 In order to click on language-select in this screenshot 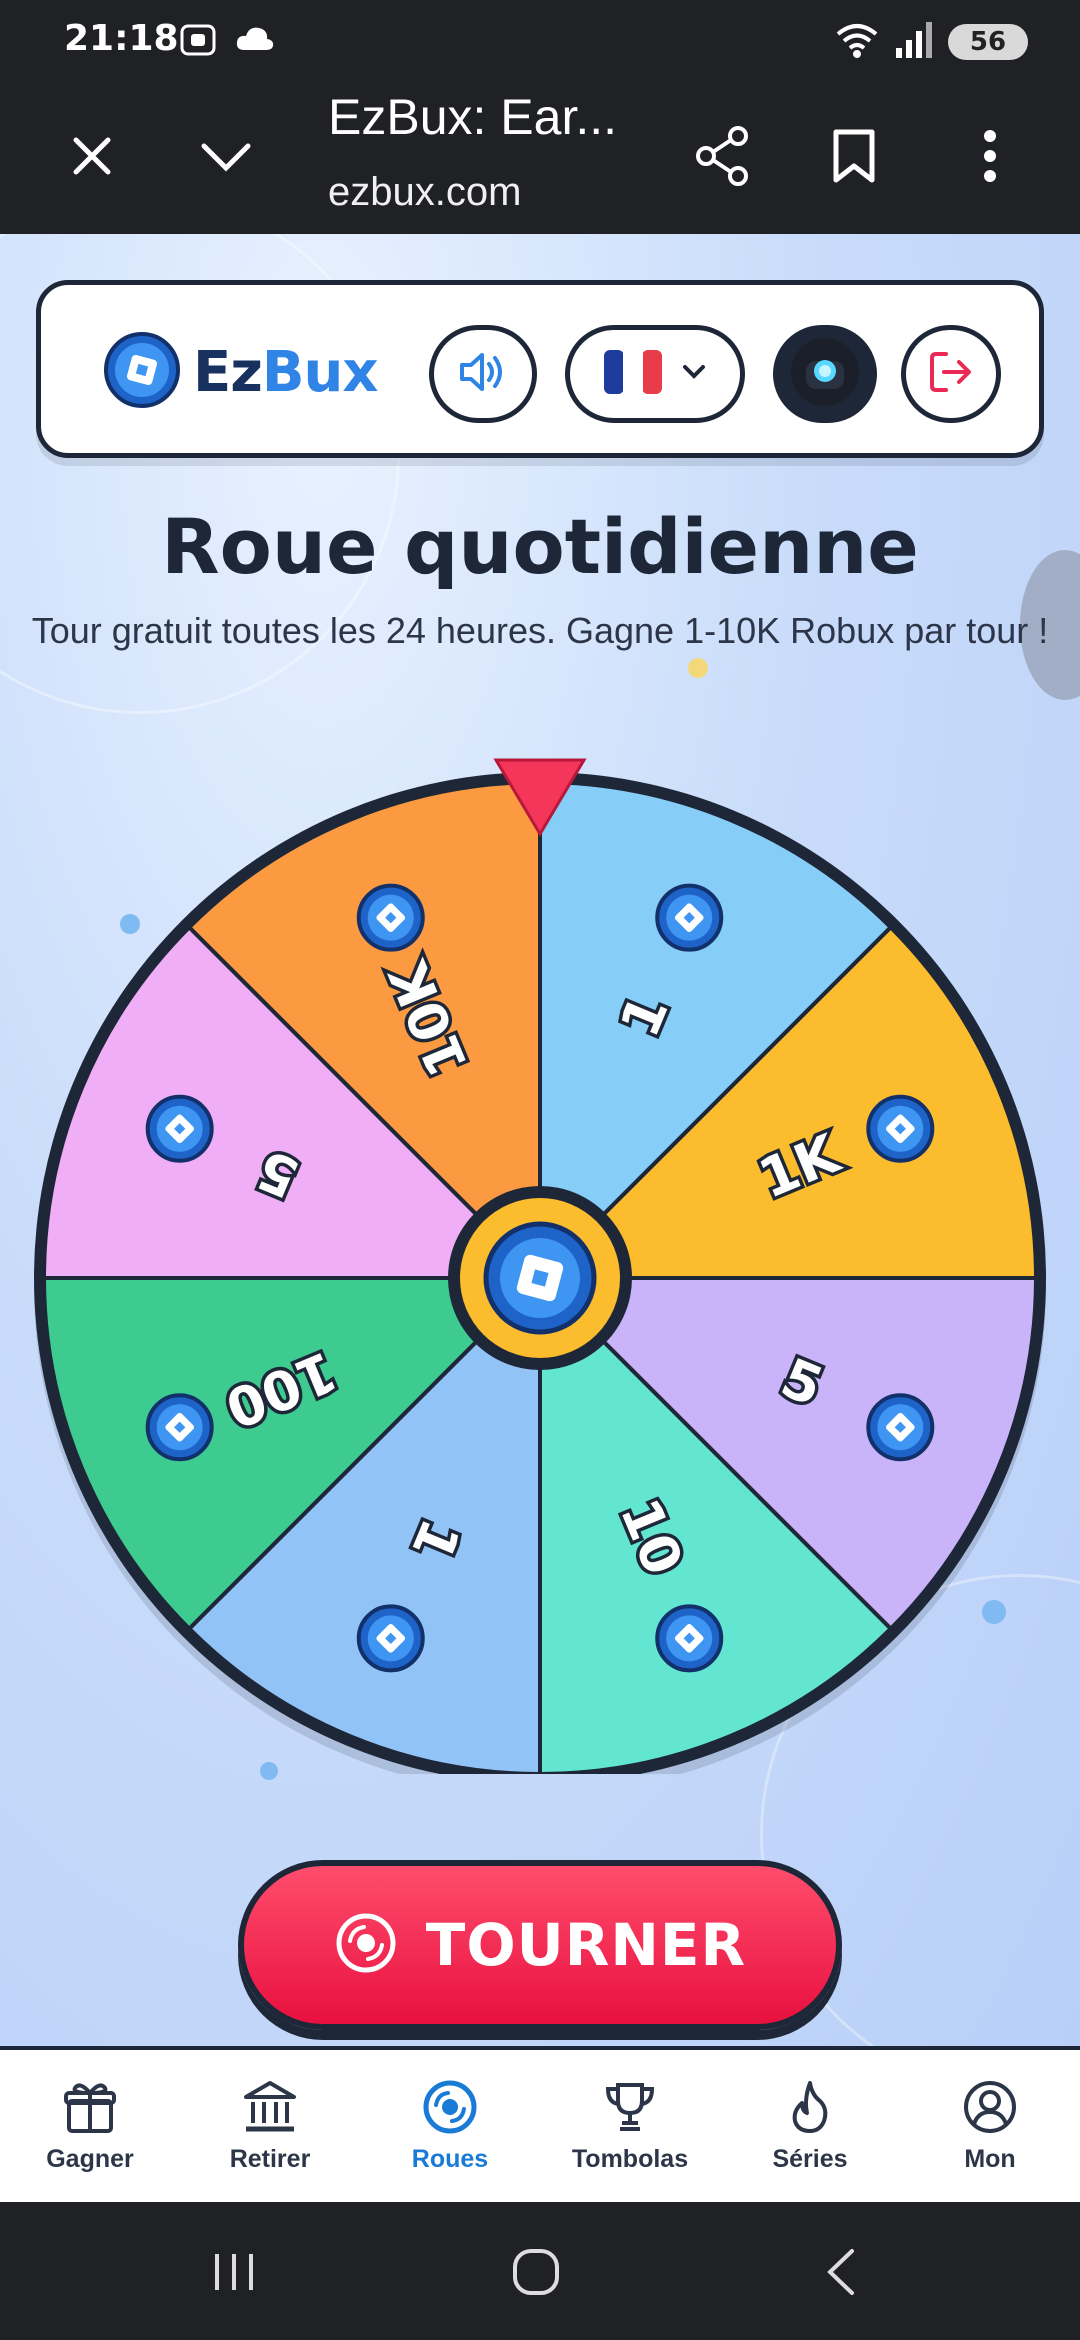, I will do `click(655, 374)`.